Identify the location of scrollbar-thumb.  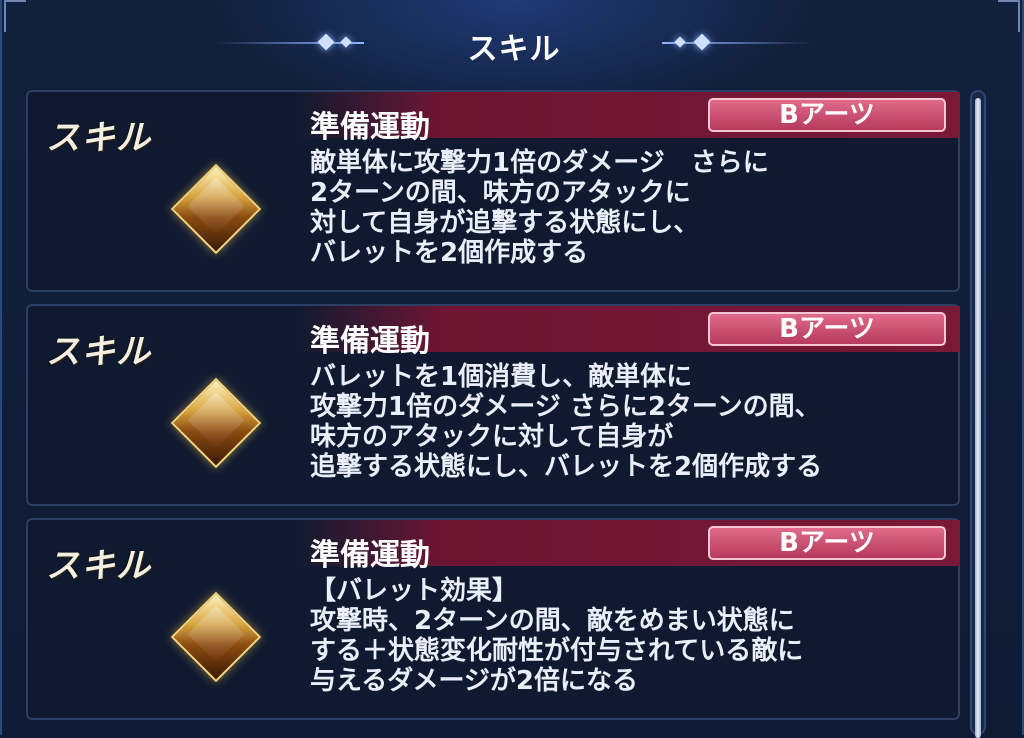
(978, 418).